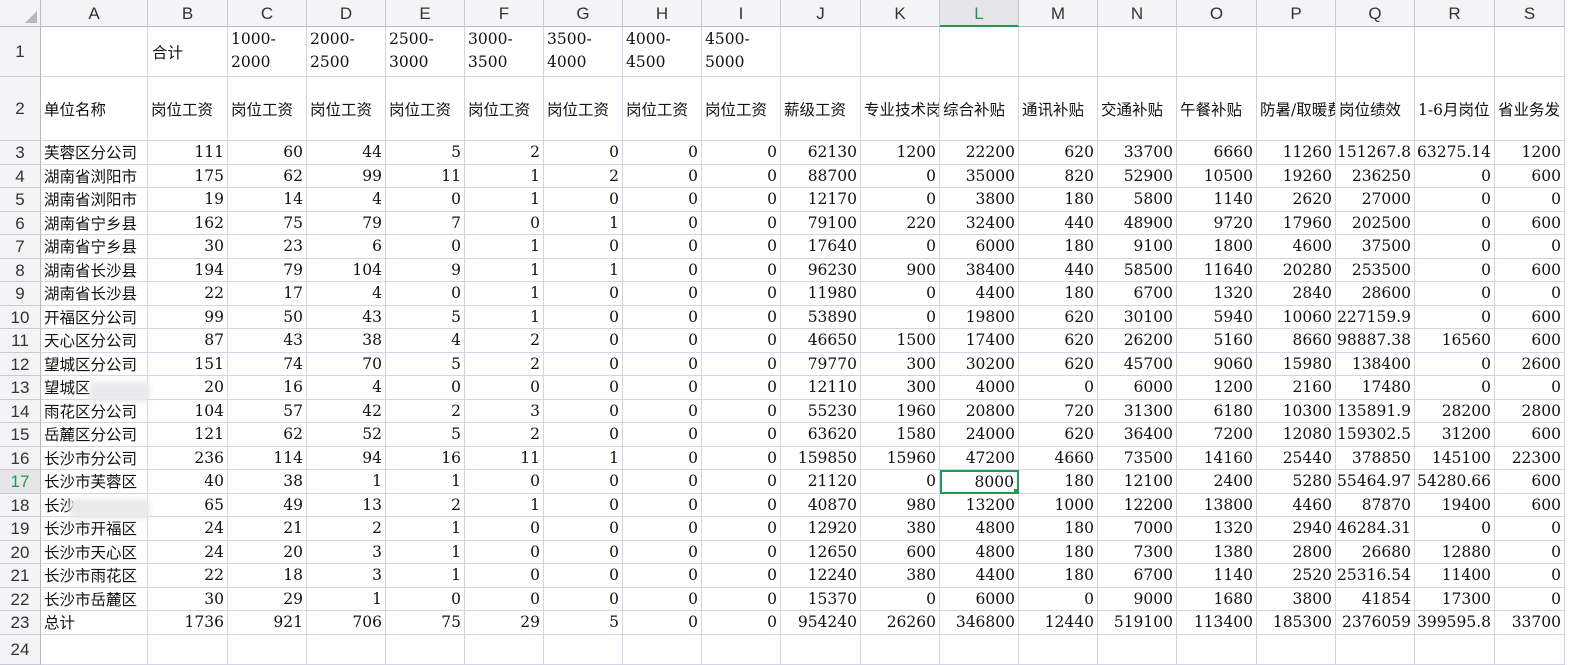 The width and height of the screenshot is (1583, 665). What do you see at coordinates (267, 599) in the screenshot?
I see `cell-c22: 29` at bounding box center [267, 599].